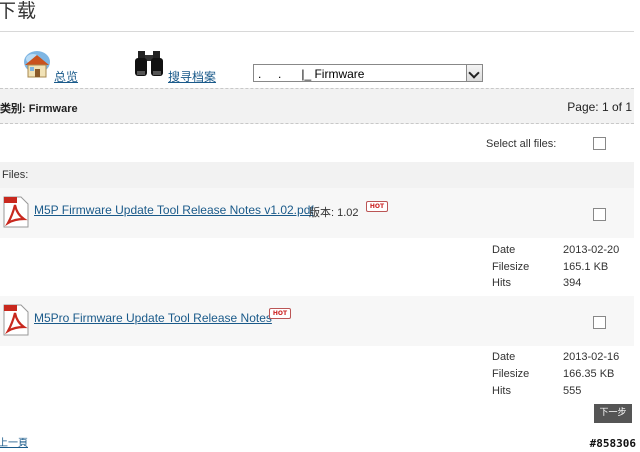 This screenshot has height=452, width=640. I want to click on page-indicator: Page: 1 of 1, so click(599, 107).